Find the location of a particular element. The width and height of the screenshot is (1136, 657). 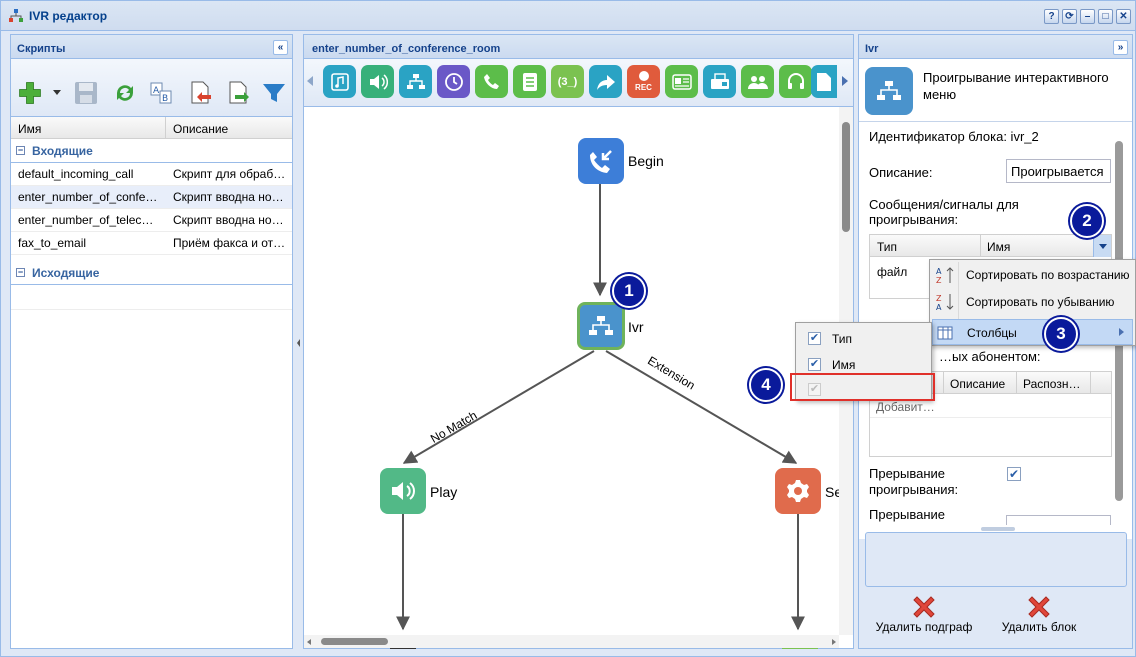

scroll-left-icon is located at coordinates (310, 81).